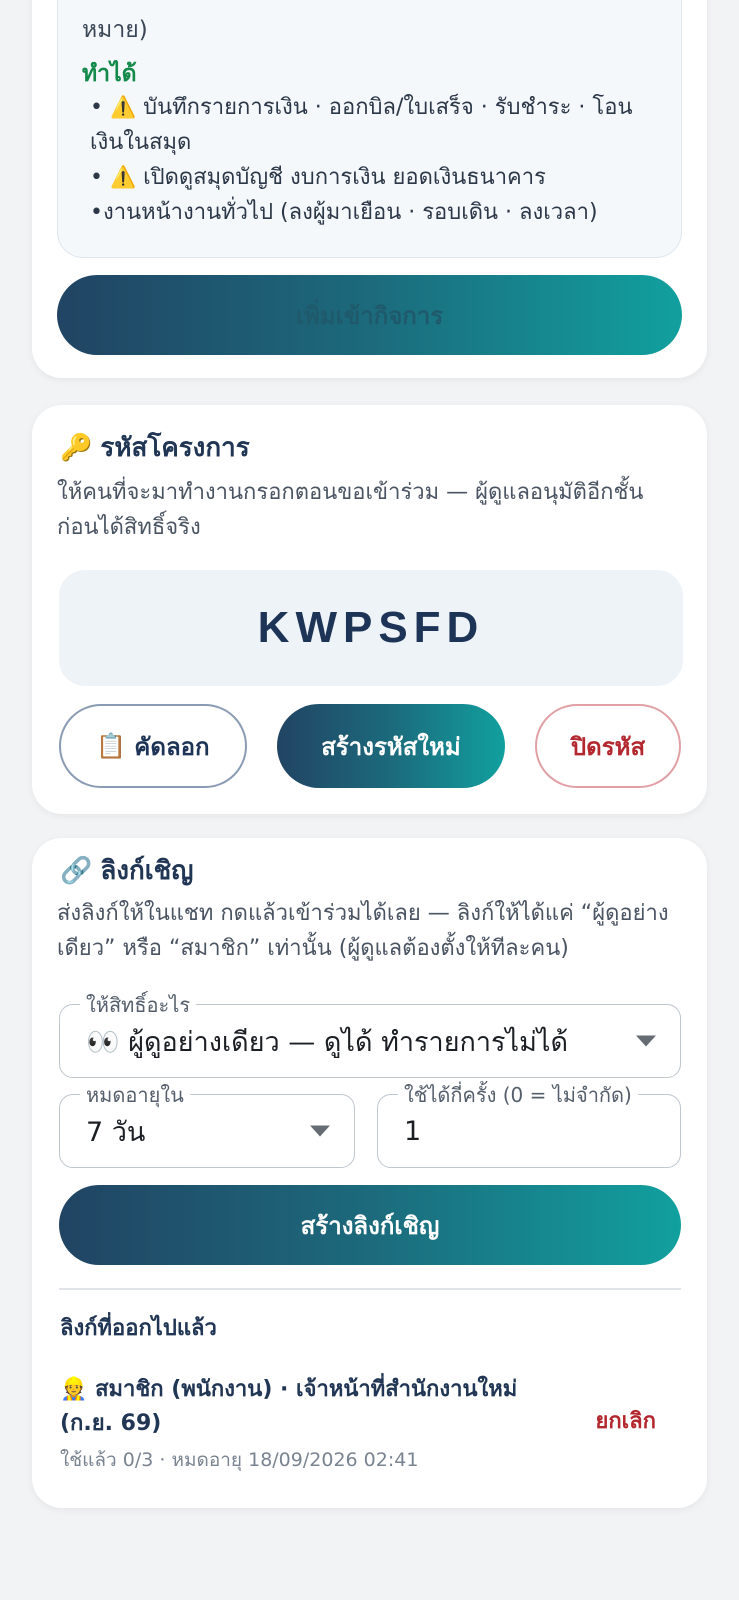 The image size is (739, 1600). I want to click on permission-cut-text: หมาย), so click(115, 30).